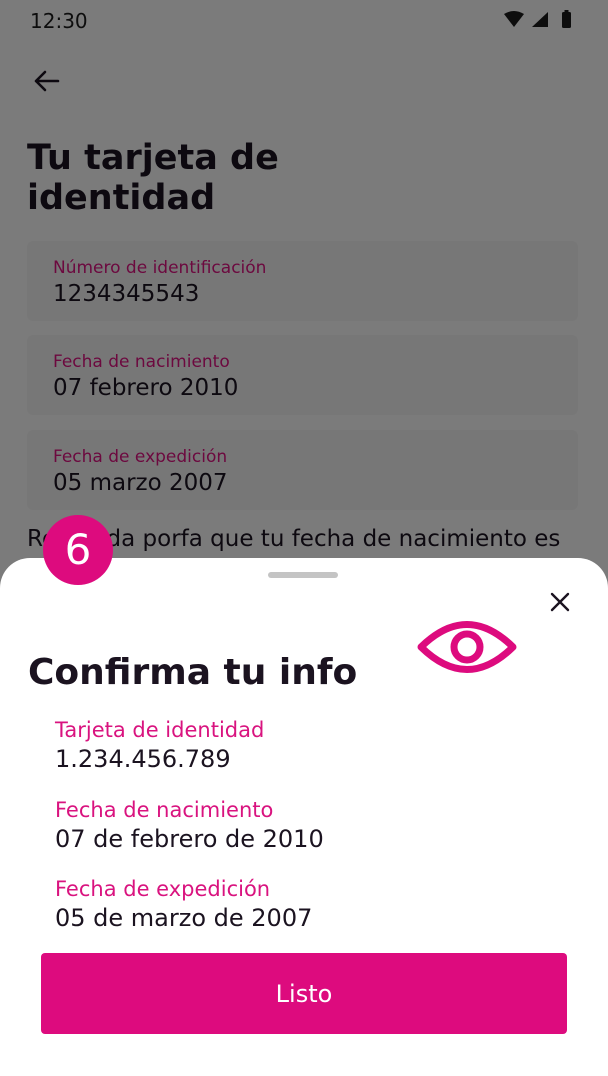  I want to click on info-value: 07 de febrero de 2010, so click(189, 839).